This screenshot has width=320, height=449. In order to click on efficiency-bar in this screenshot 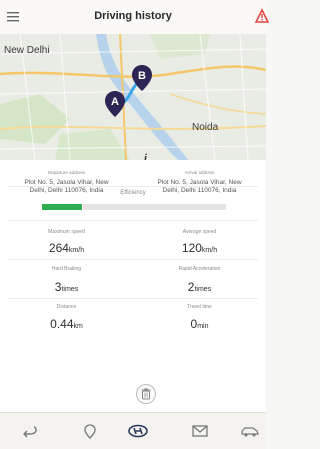, I will do `click(134, 207)`.